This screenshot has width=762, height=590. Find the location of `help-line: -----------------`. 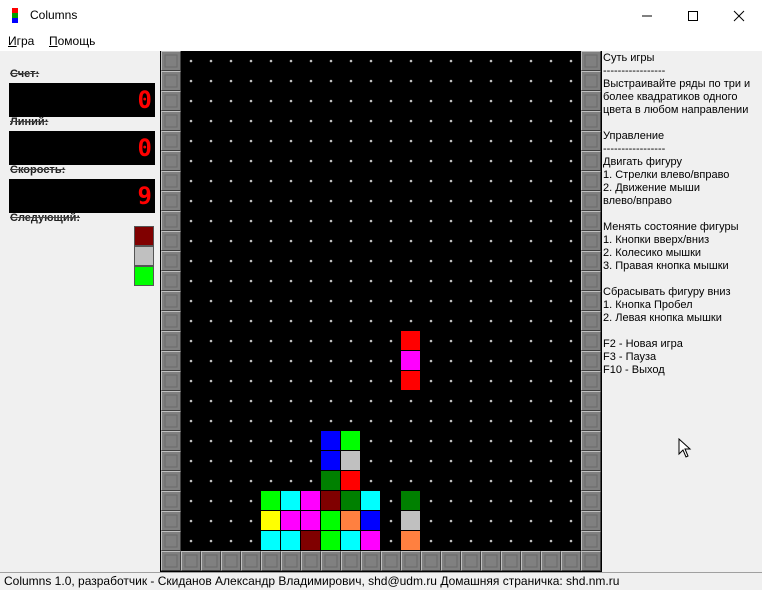

help-line: ----------------- is located at coordinates (634, 149).